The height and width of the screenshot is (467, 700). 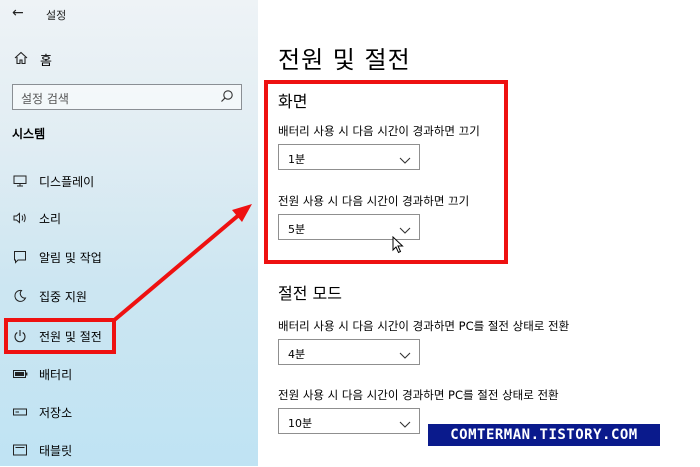 What do you see at coordinates (129, 257) in the screenshot?
I see `sidebar-item-notifications: 알림 및 작업` at bounding box center [129, 257].